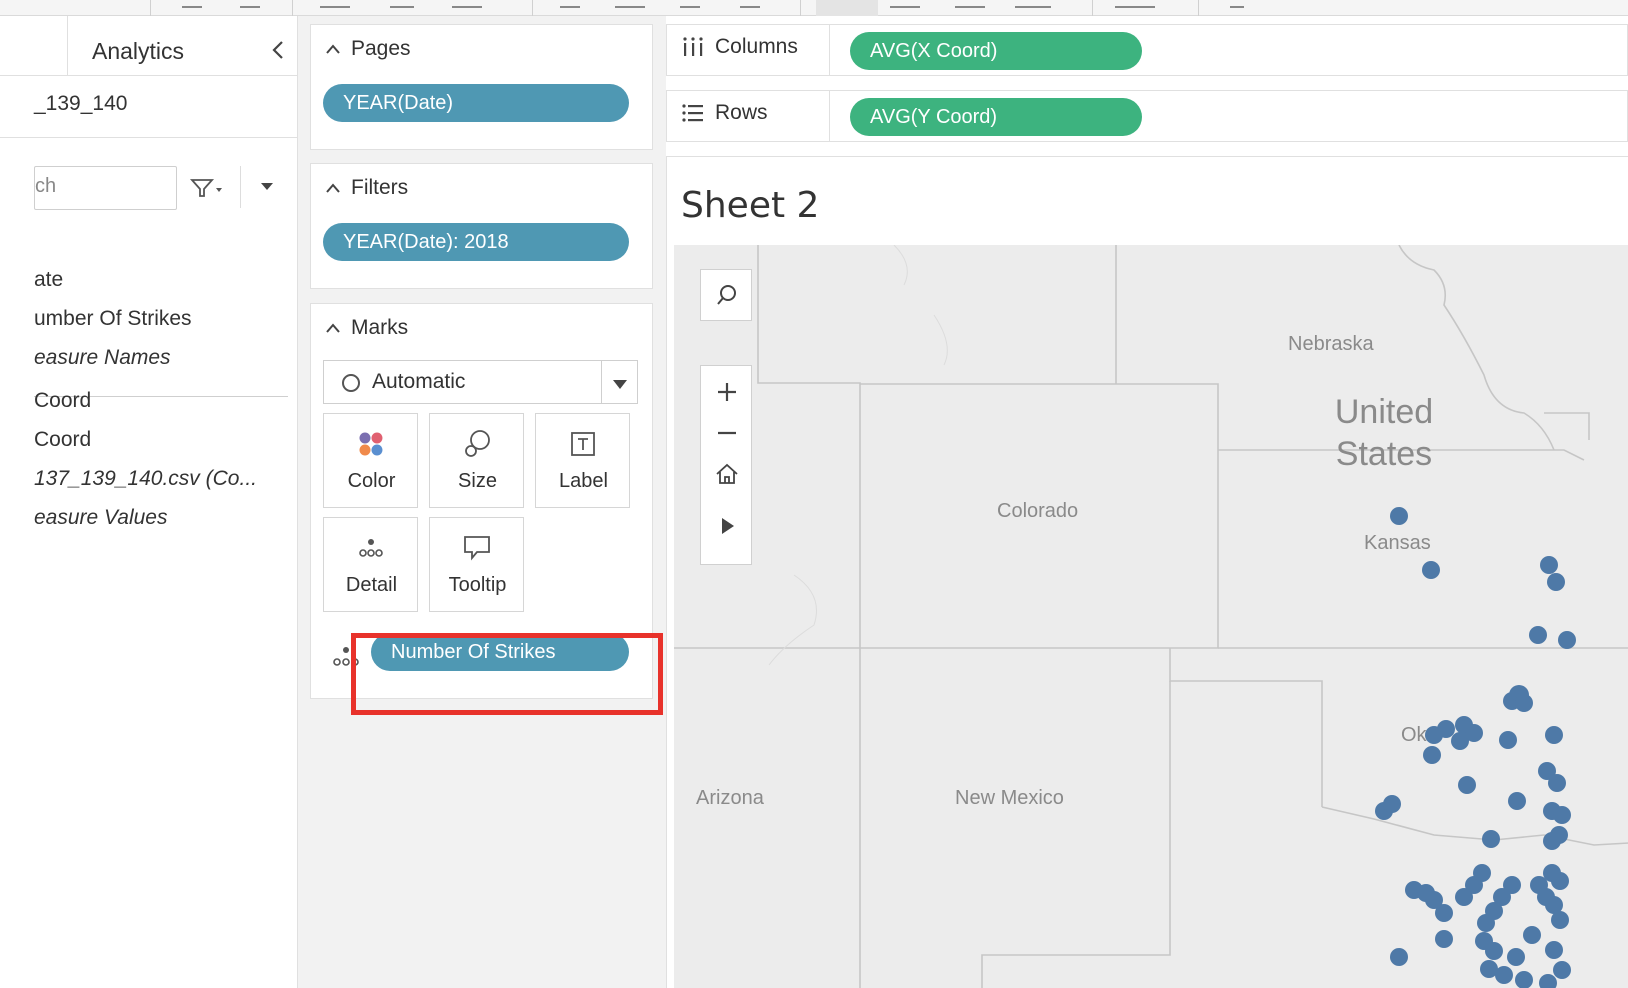  What do you see at coordinates (1475, 747) in the screenshot?
I see `strike-points` at bounding box center [1475, 747].